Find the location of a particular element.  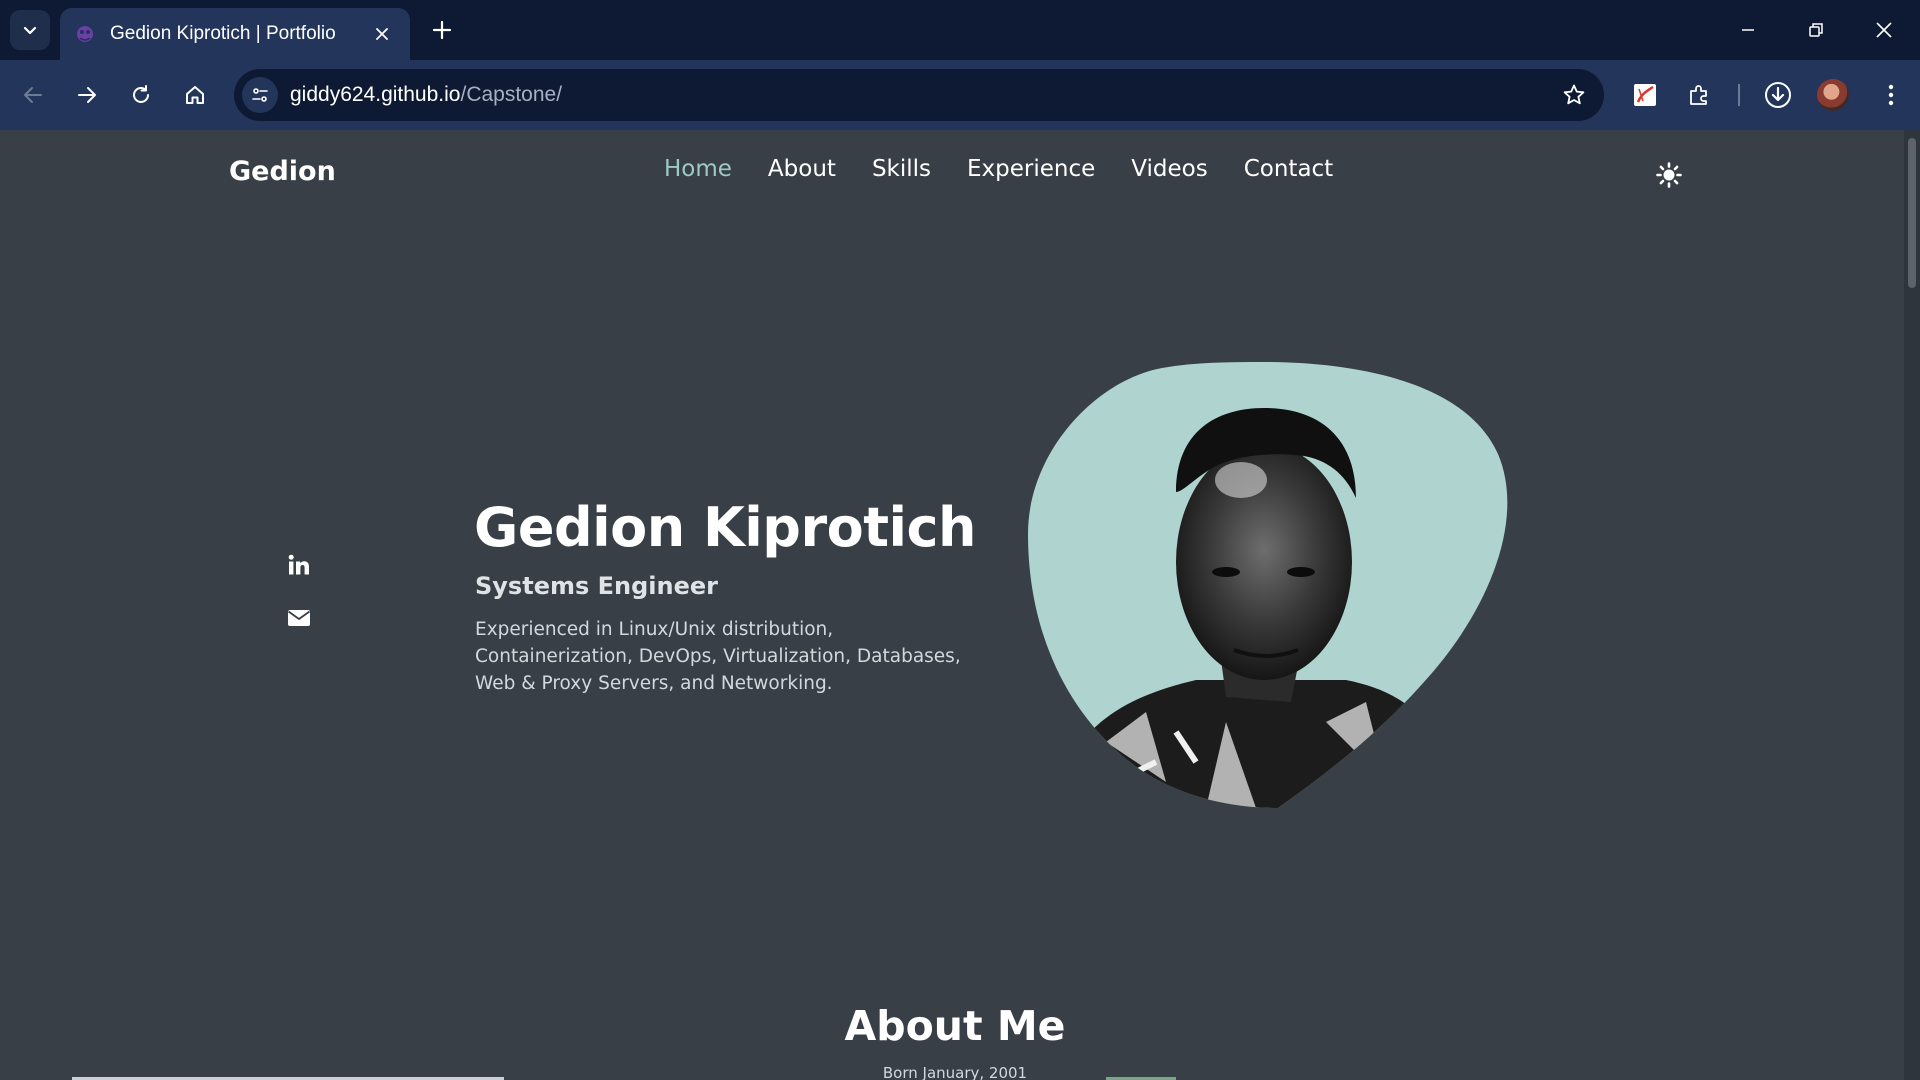

back-button is located at coordinates (33, 95).